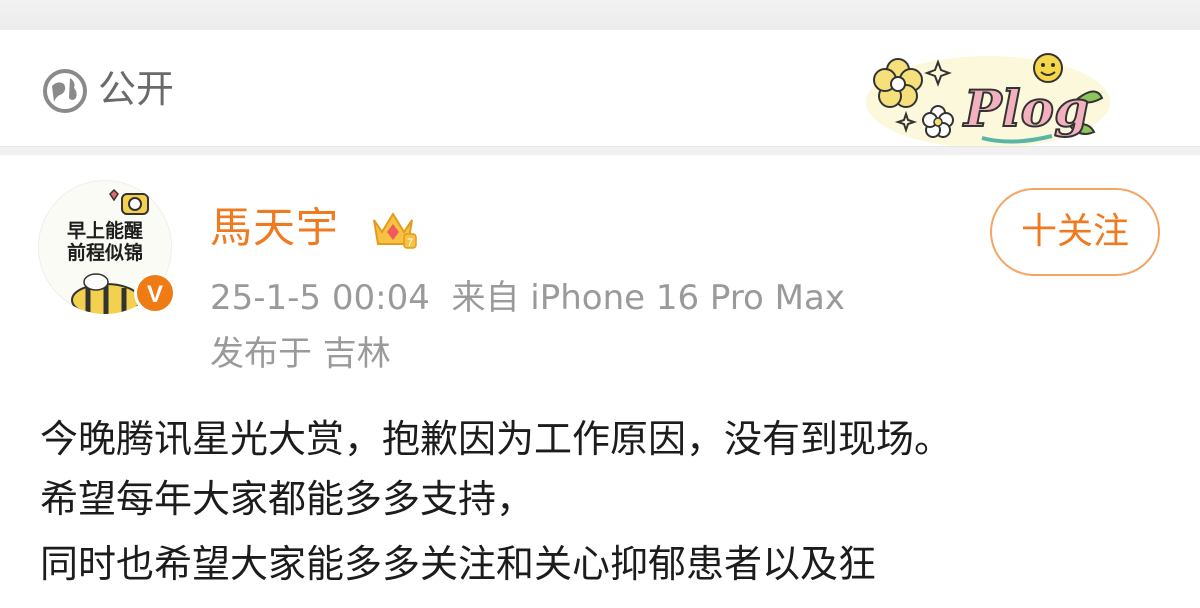 The width and height of the screenshot is (1200, 608). Describe the element at coordinates (410, 243) in the screenshot. I see `svg-text: 7` at that location.